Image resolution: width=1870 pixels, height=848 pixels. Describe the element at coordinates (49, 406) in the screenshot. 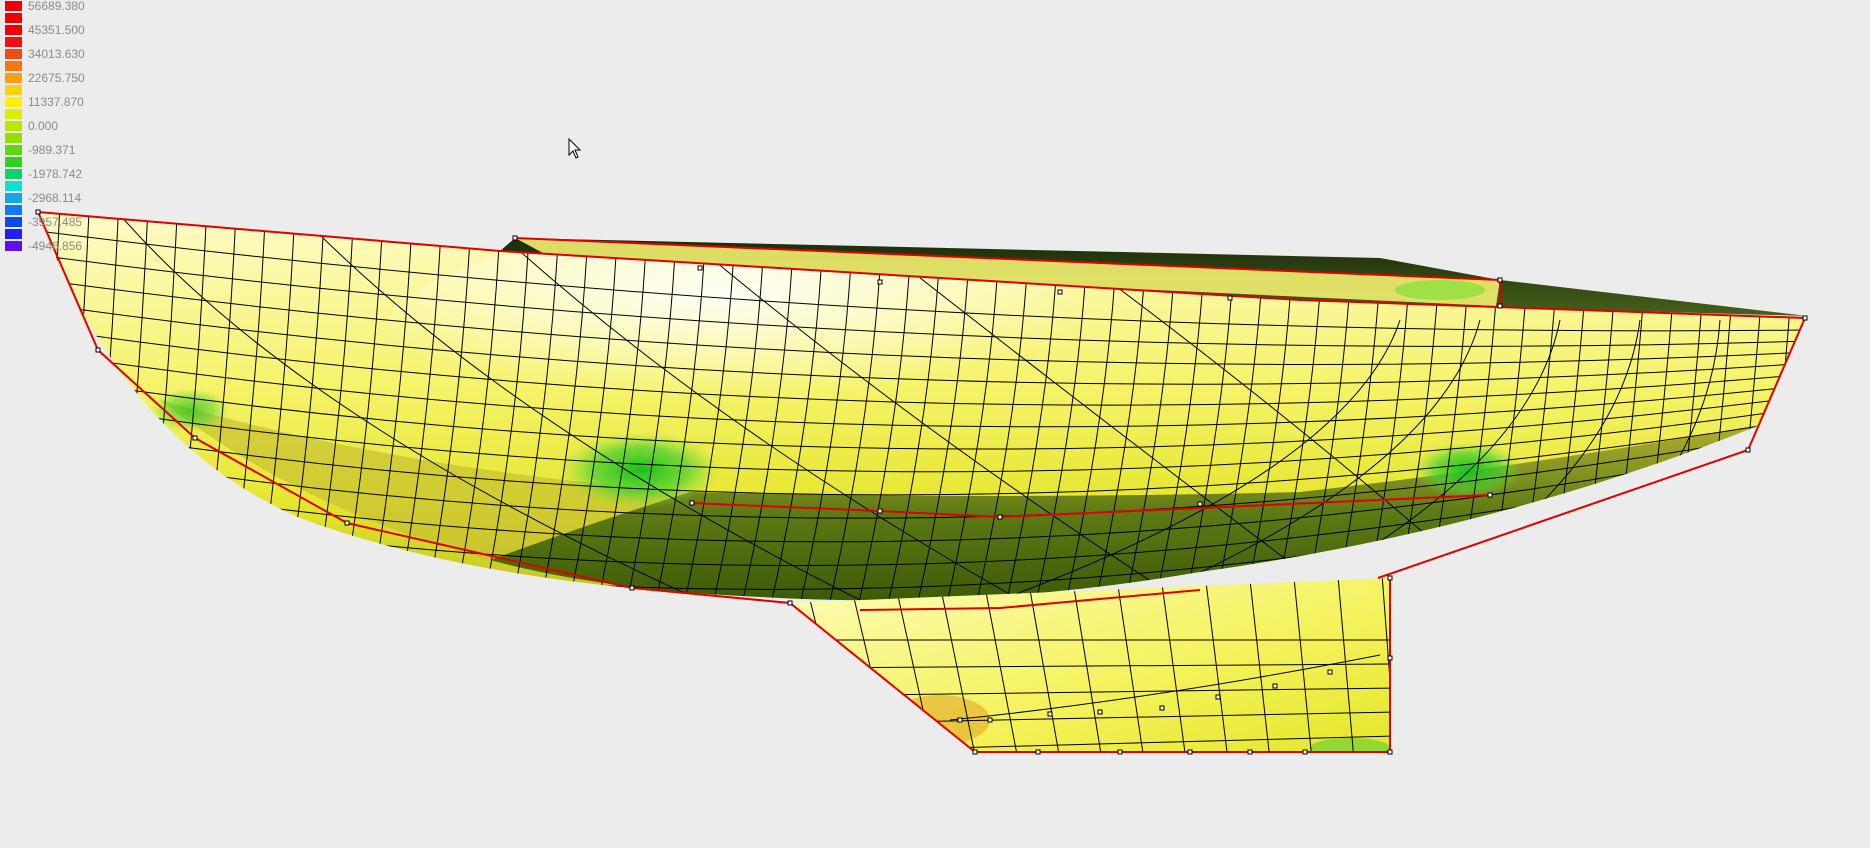

I see `mesh-line` at that location.